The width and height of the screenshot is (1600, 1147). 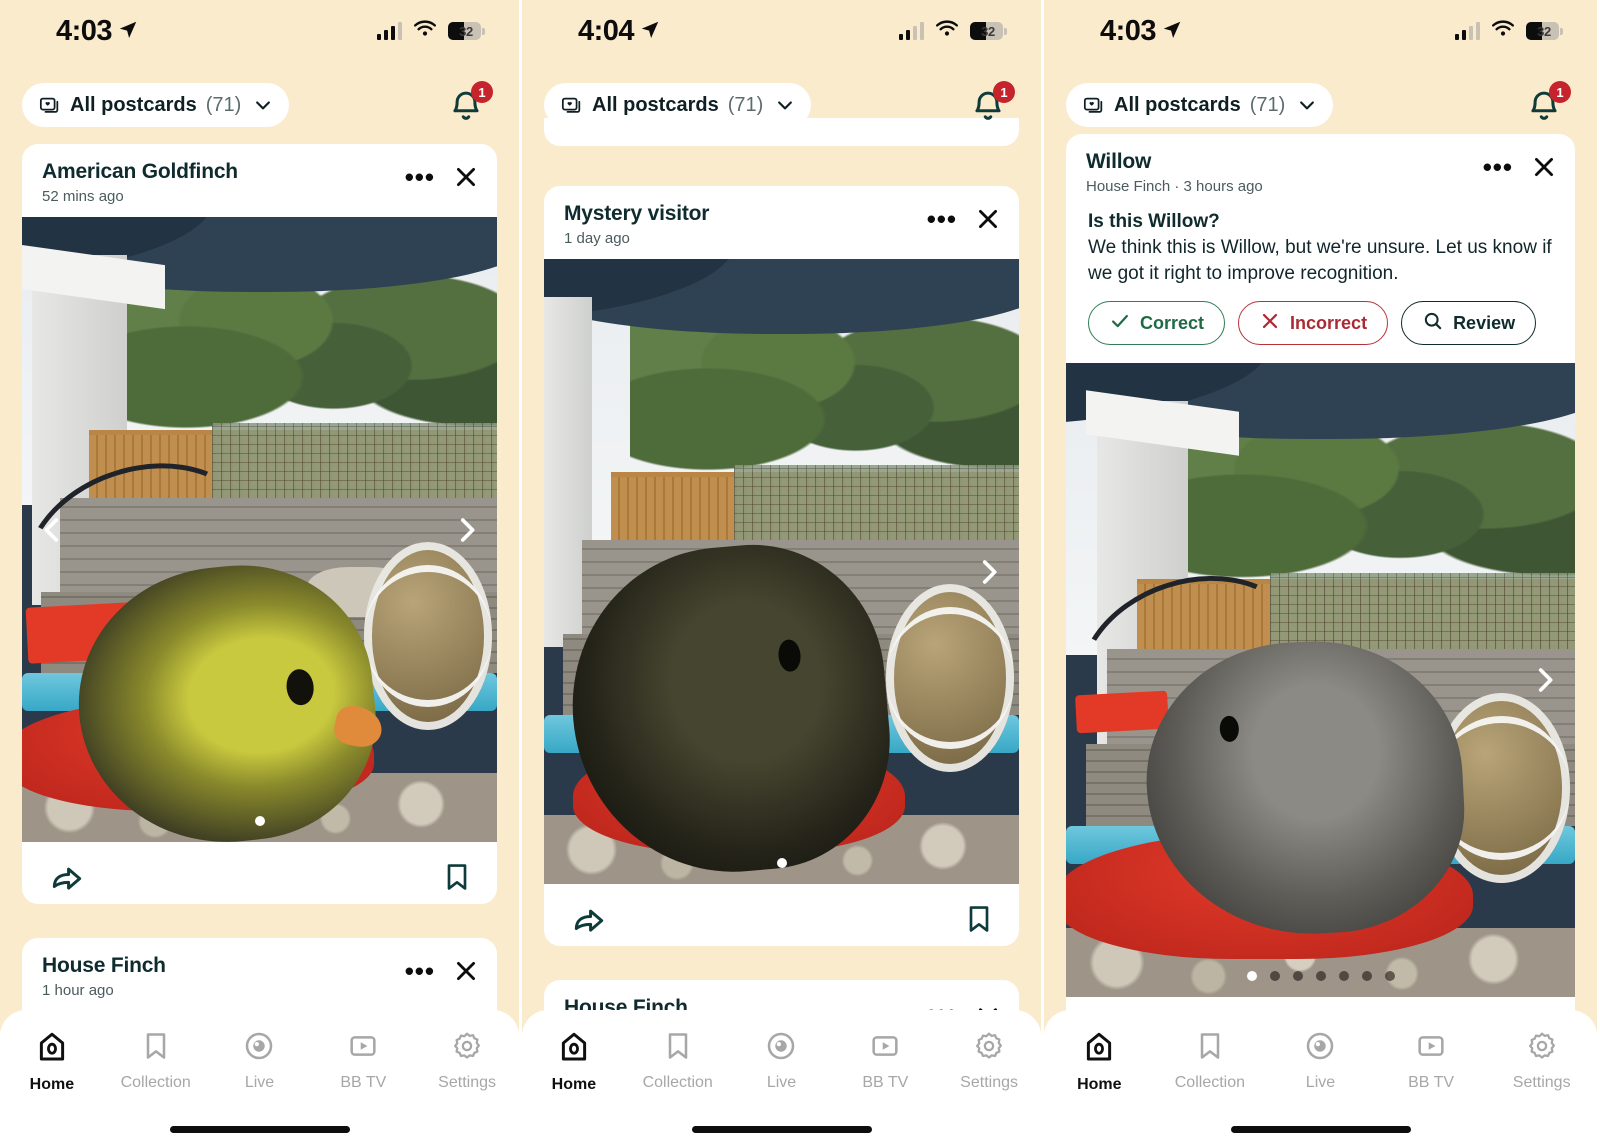 What do you see at coordinates (223, 104) in the screenshot?
I see `filter-count: (71)` at bounding box center [223, 104].